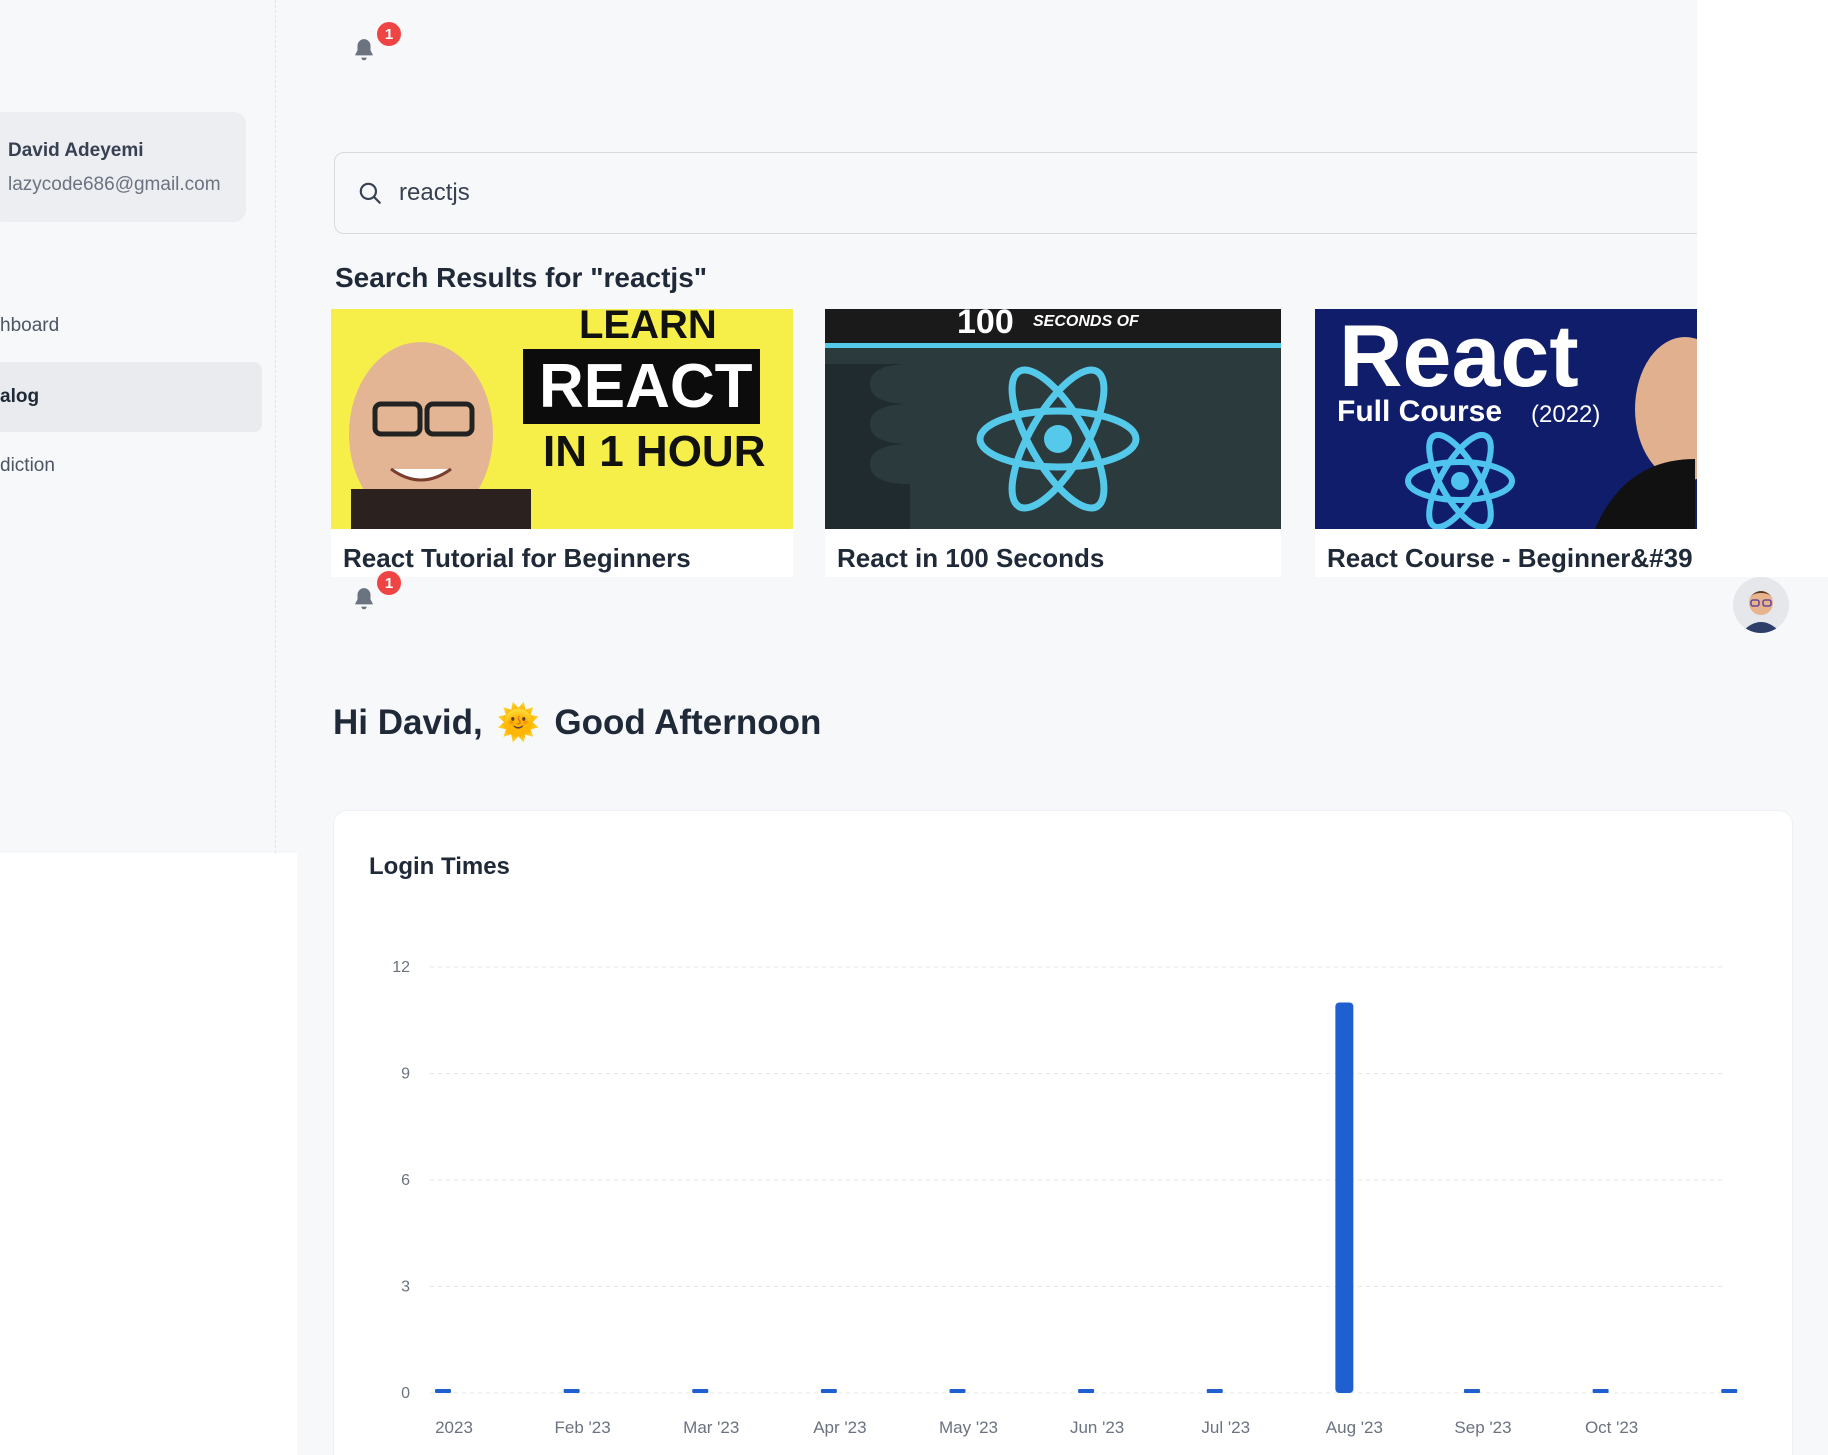  Describe the element at coordinates (985, 325) in the screenshot. I see `thumbnail-text: 100` at that location.